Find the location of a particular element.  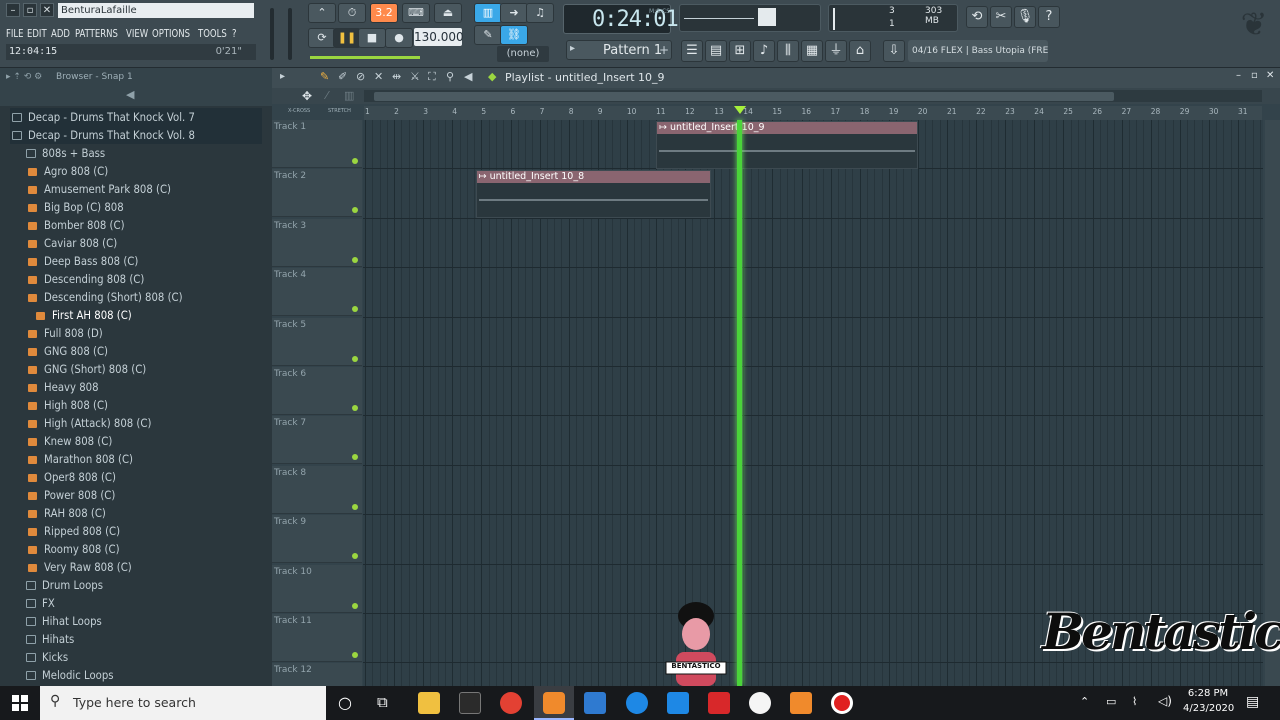

playlist-menu-icon: ▸ is located at coordinates (282, 76).